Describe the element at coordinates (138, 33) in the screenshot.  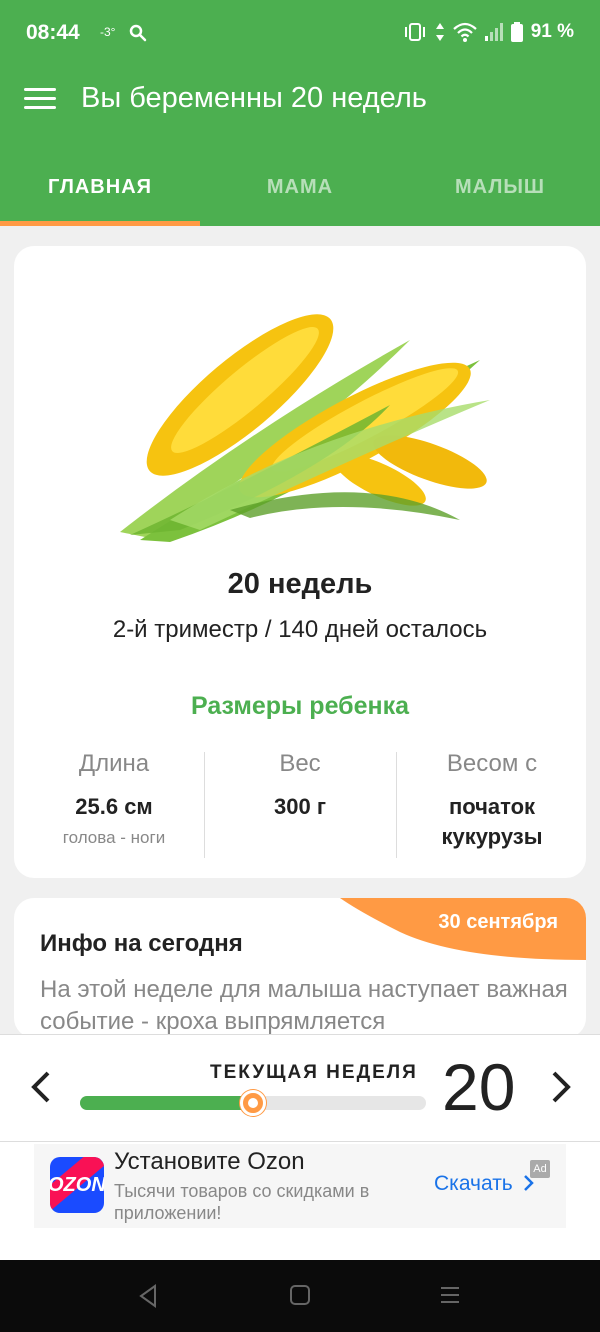
I see `search-icon` at that location.